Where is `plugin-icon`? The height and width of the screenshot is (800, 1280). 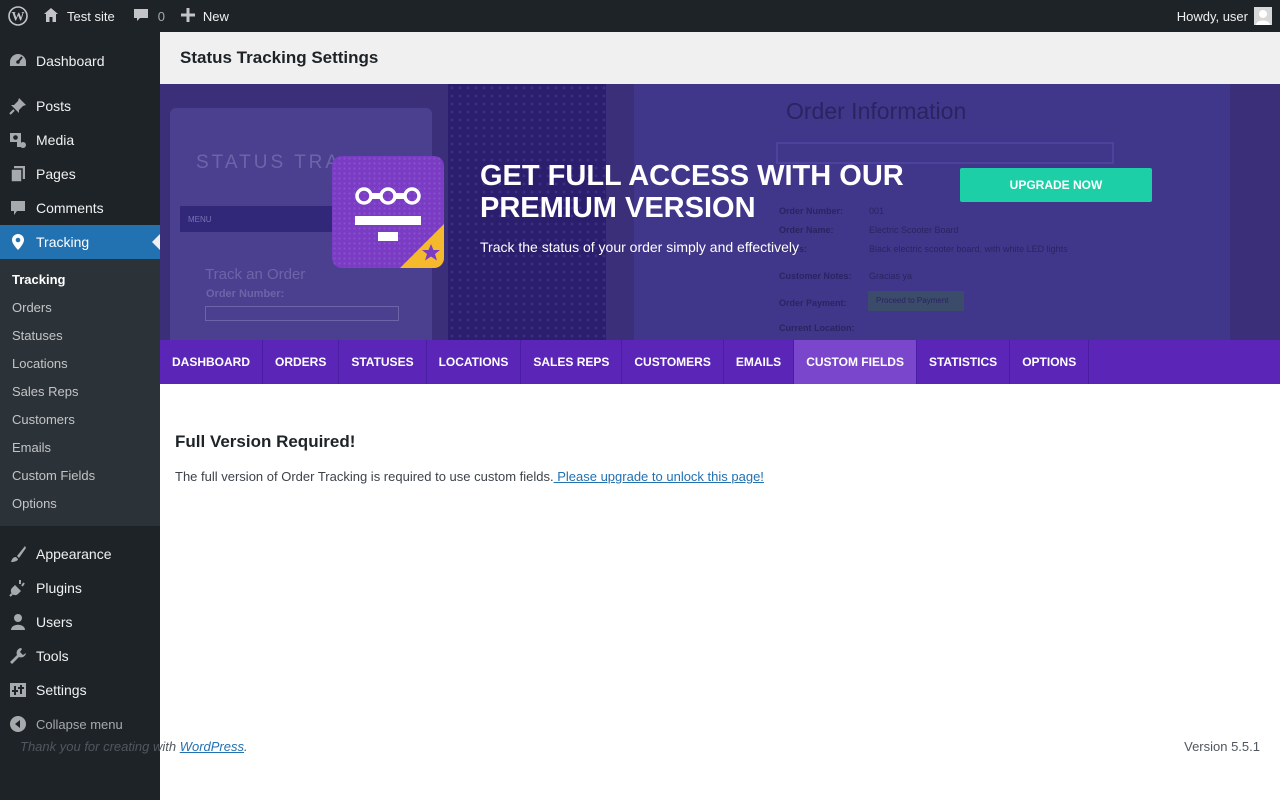 plugin-icon is located at coordinates (18, 588).